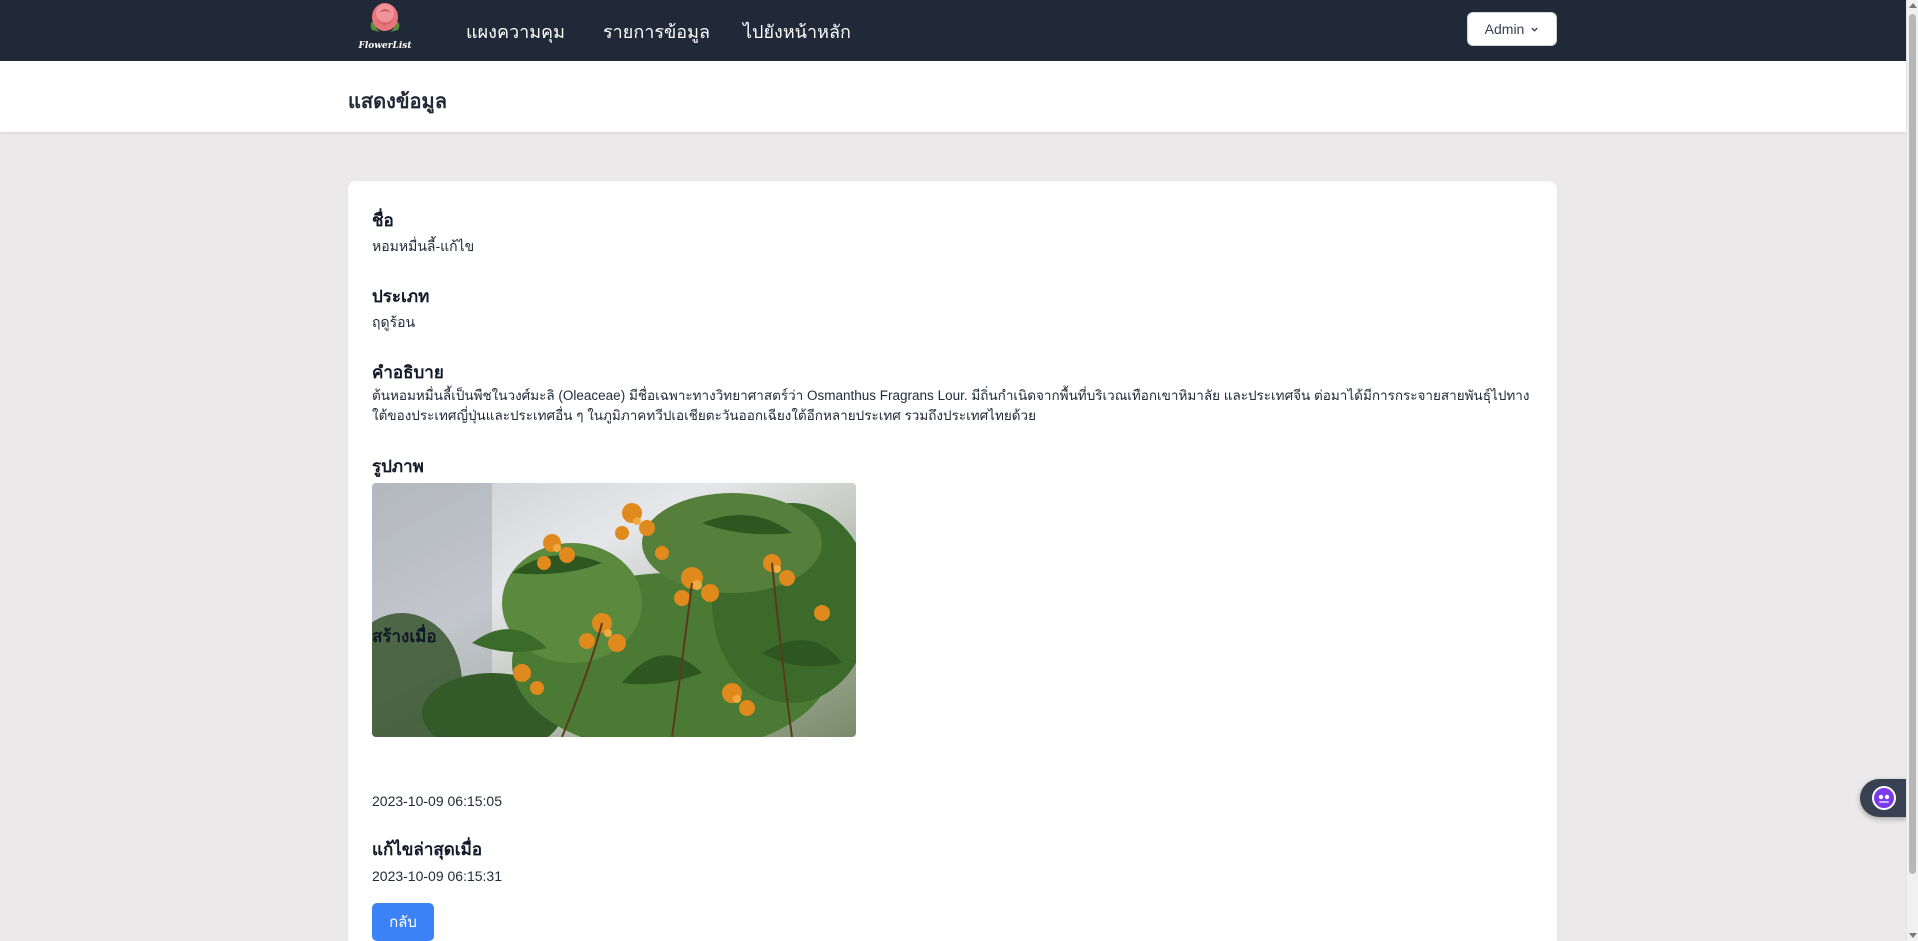  What do you see at coordinates (404, 636) in the screenshot?
I see `created-label: สร้างเมื่อ` at bounding box center [404, 636].